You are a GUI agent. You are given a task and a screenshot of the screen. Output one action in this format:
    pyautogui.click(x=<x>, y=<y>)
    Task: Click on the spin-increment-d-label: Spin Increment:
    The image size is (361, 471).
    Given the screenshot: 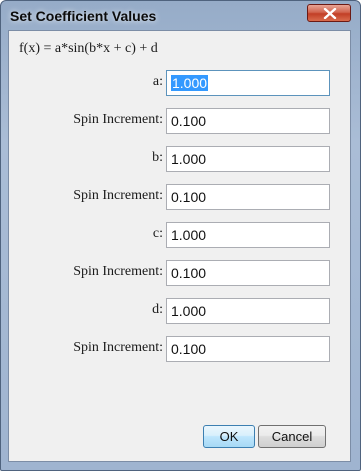 What is the action you would take?
    pyautogui.click(x=118, y=347)
    